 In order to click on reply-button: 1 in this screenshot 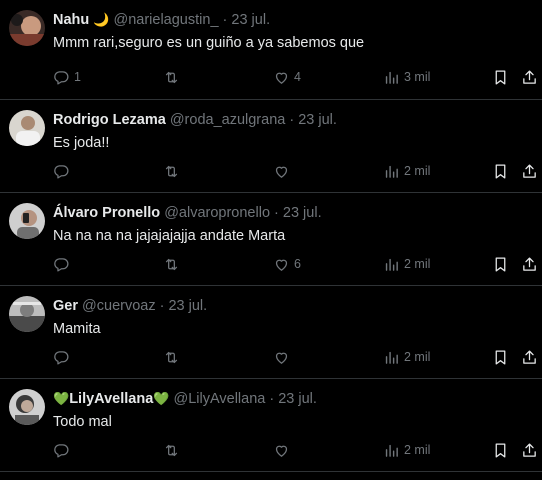, I will do `click(67, 77)`.